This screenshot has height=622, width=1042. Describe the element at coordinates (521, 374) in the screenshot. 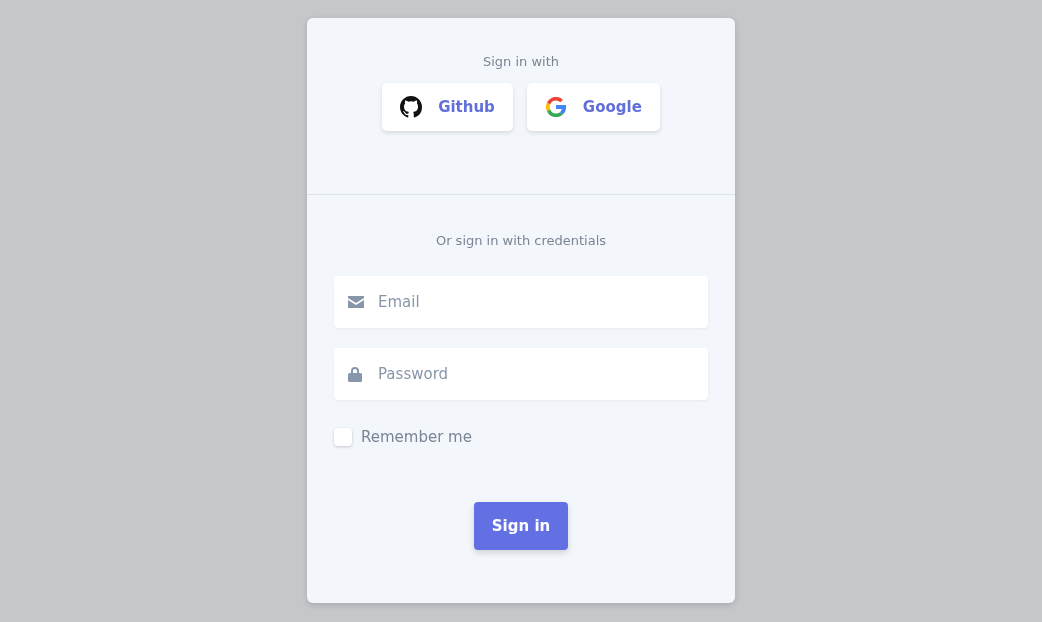

I see `password-field: Password` at that location.